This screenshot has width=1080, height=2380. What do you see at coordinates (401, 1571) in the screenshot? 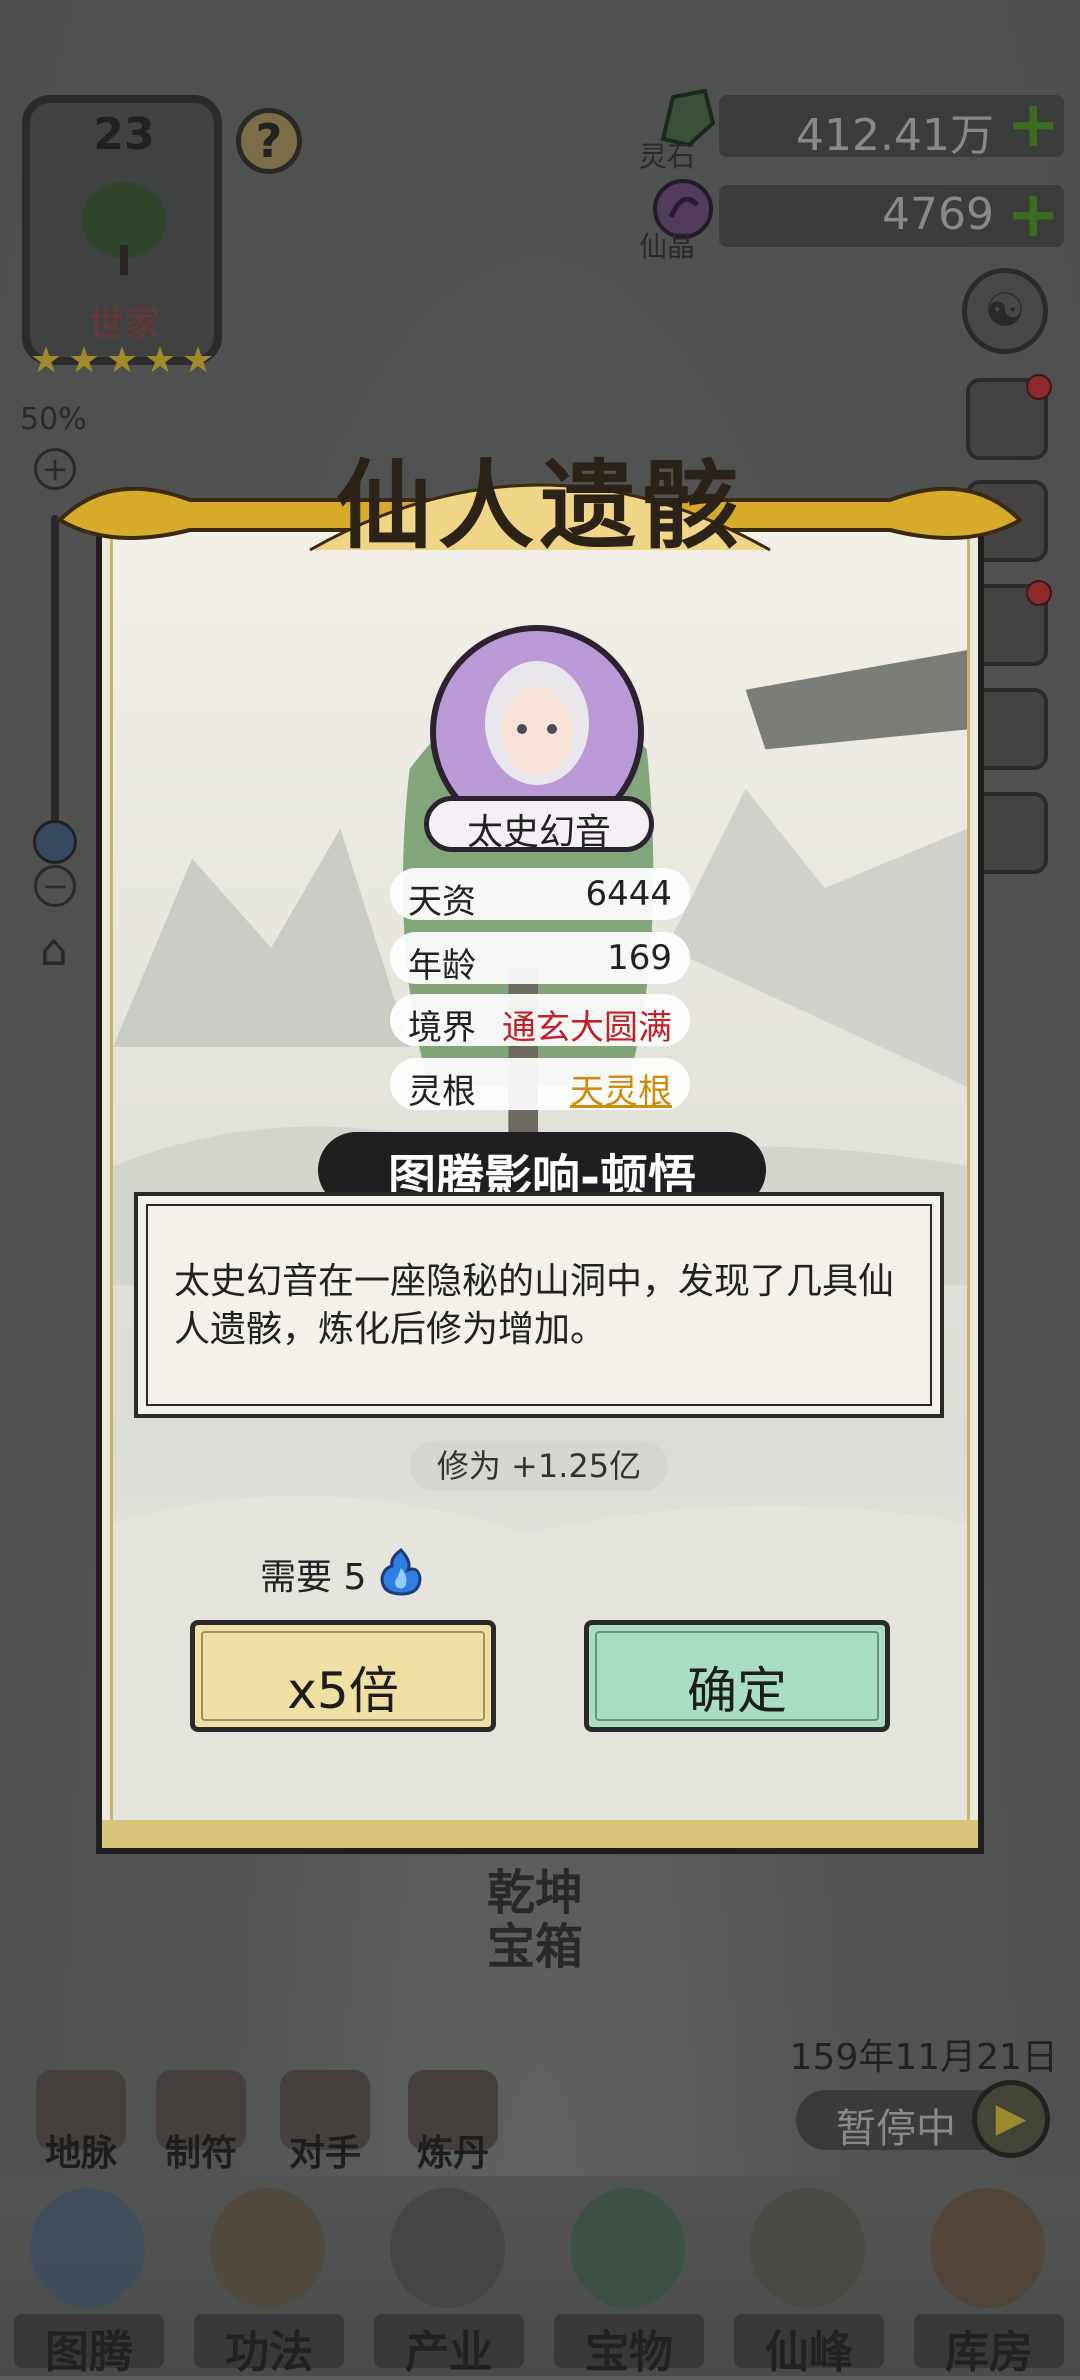
I see `blue-flame-icon` at bounding box center [401, 1571].